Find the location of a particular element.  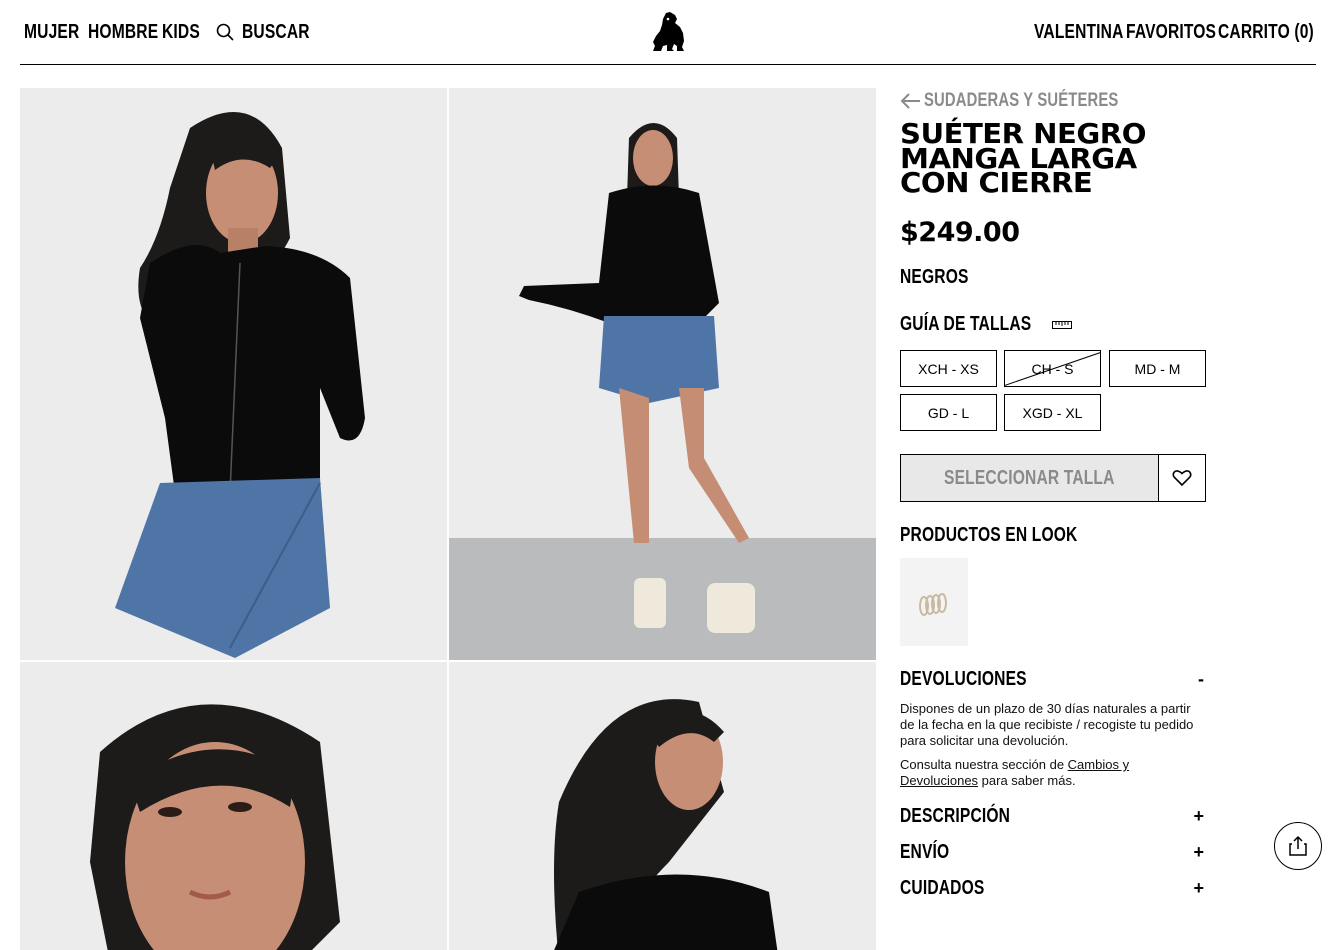

breadcrumb-back-link: SUDADERAS Y SUÉTERES is located at coordinates (1036, 101).